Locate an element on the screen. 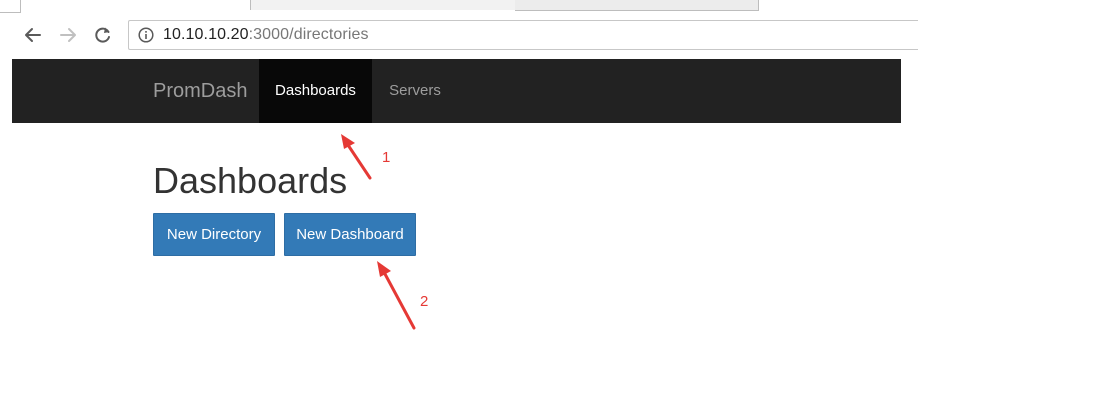  browser-tab-strip is located at coordinates (450, 7).